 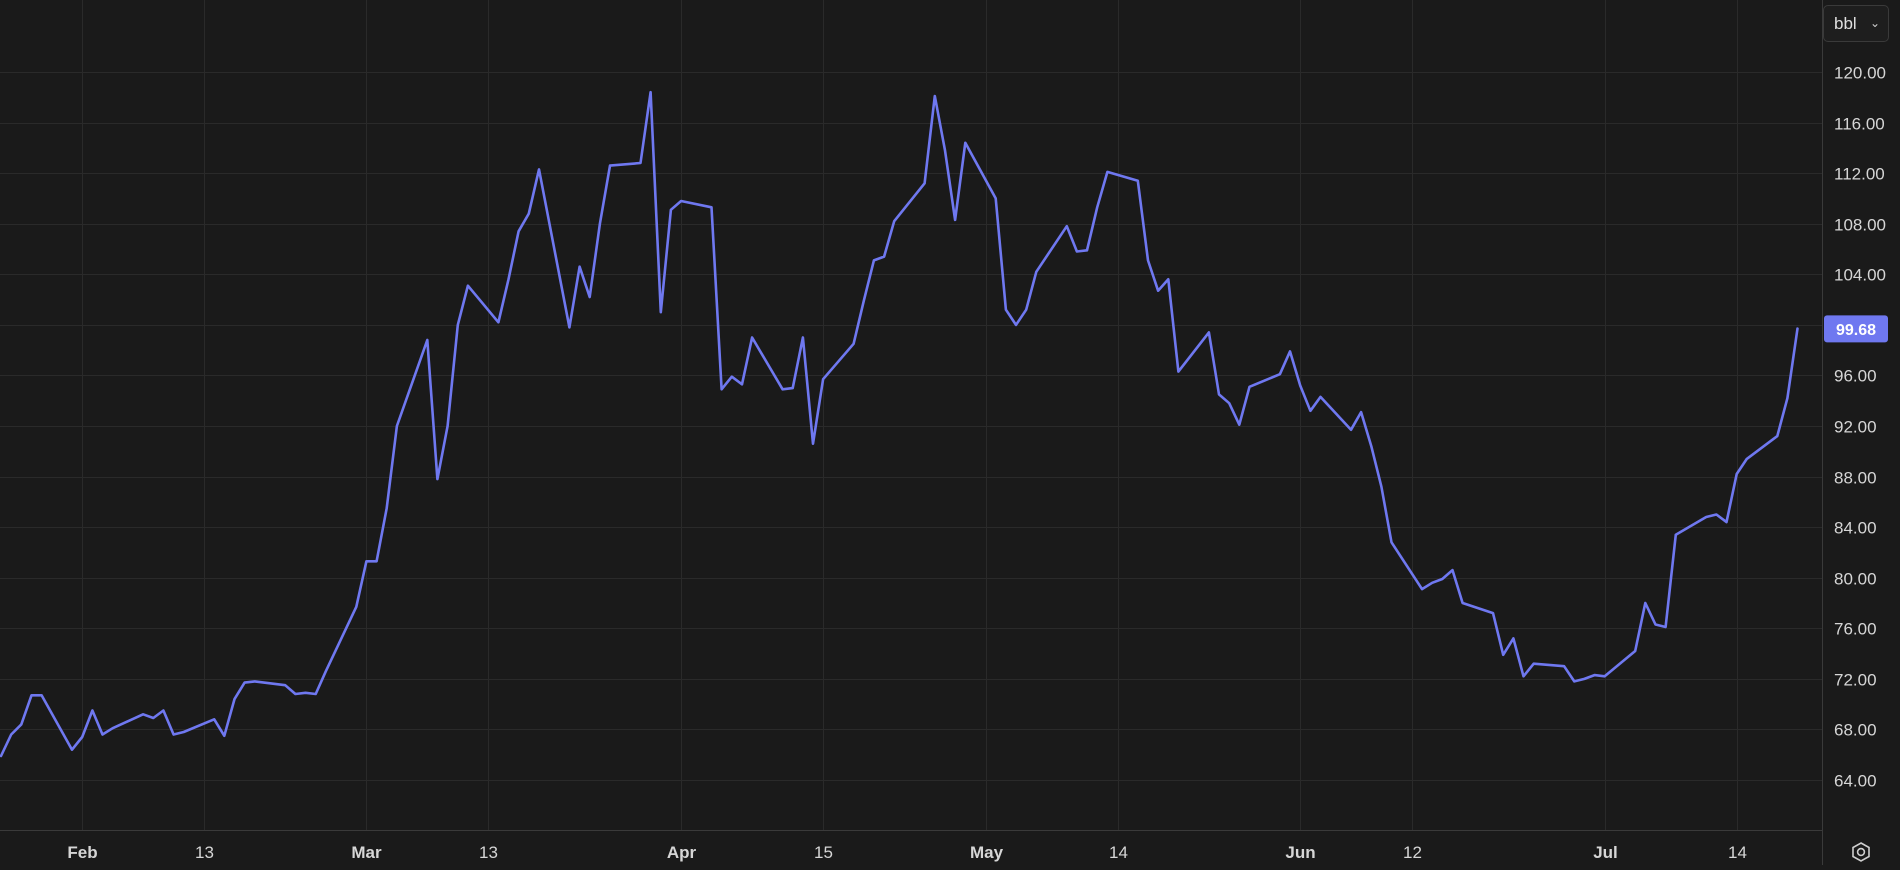 I want to click on price-tick-label: 80.00, so click(x=1855, y=579).